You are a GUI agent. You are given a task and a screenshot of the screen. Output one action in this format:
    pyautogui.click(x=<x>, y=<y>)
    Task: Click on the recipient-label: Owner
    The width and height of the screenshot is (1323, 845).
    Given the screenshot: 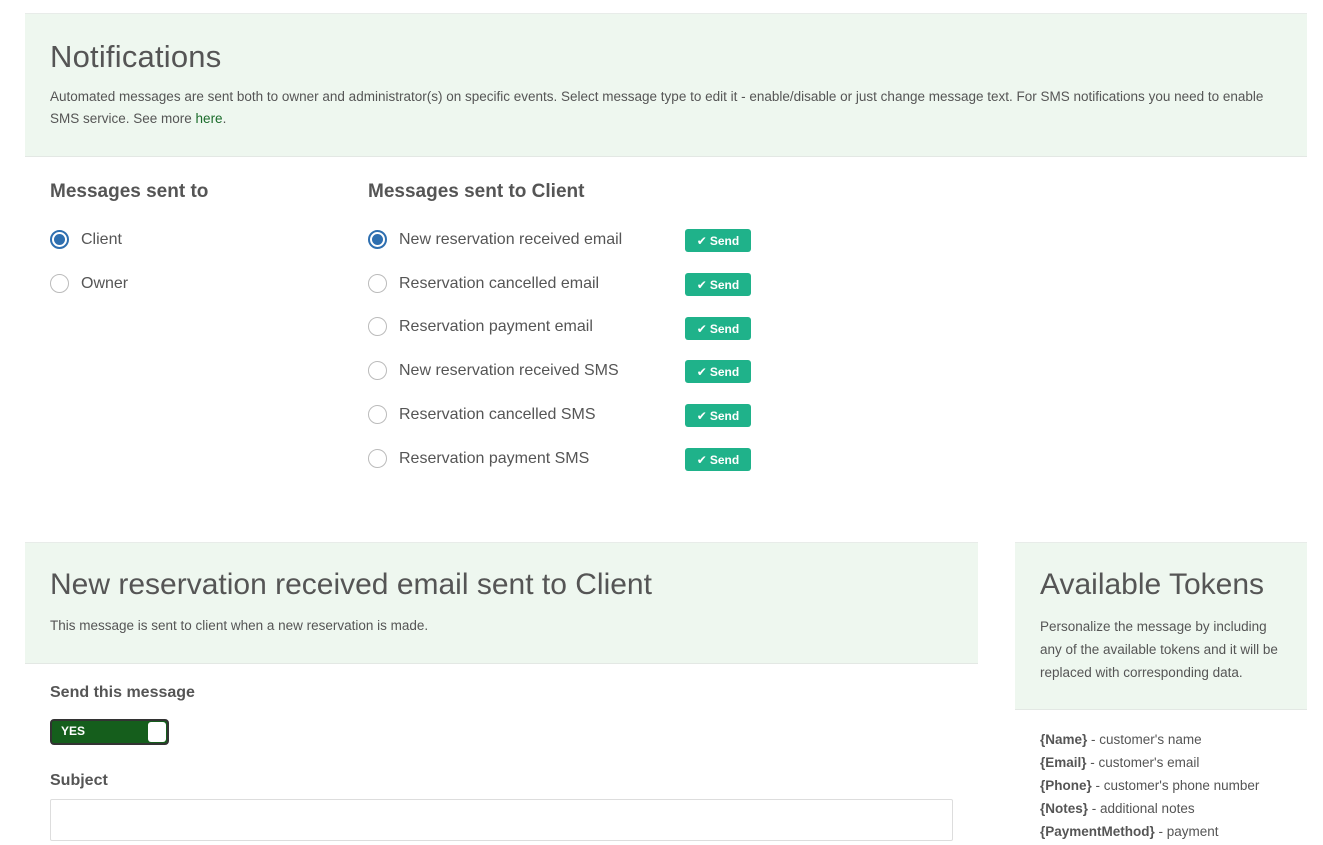 What is the action you would take?
    pyautogui.click(x=105, y=283)
    